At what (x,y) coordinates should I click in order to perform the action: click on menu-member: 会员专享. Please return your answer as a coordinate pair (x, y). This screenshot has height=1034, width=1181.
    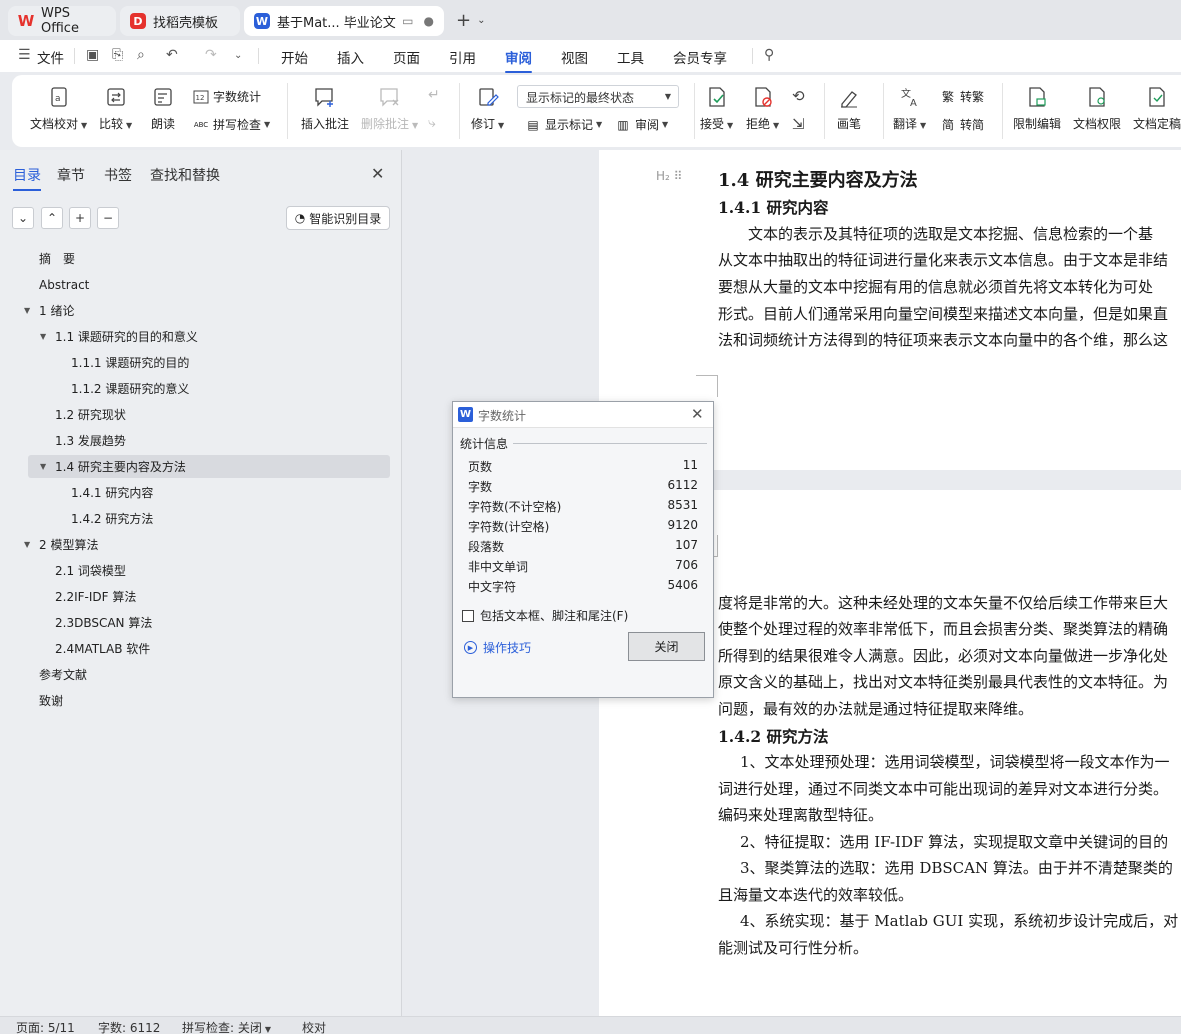
    Looking at the image, I should click on (700, 57).